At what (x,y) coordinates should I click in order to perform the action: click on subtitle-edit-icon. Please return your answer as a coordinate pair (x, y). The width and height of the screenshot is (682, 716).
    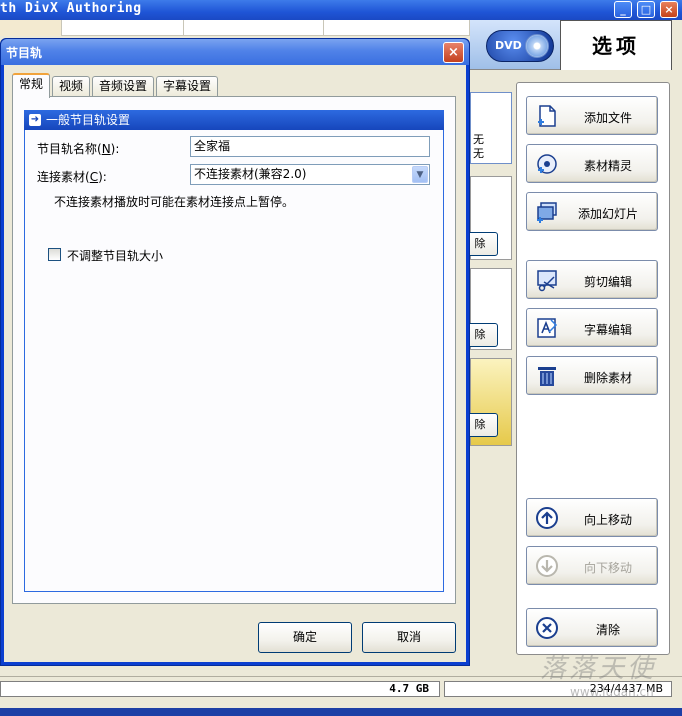
    Looking at the image, I should click on (547, 328).